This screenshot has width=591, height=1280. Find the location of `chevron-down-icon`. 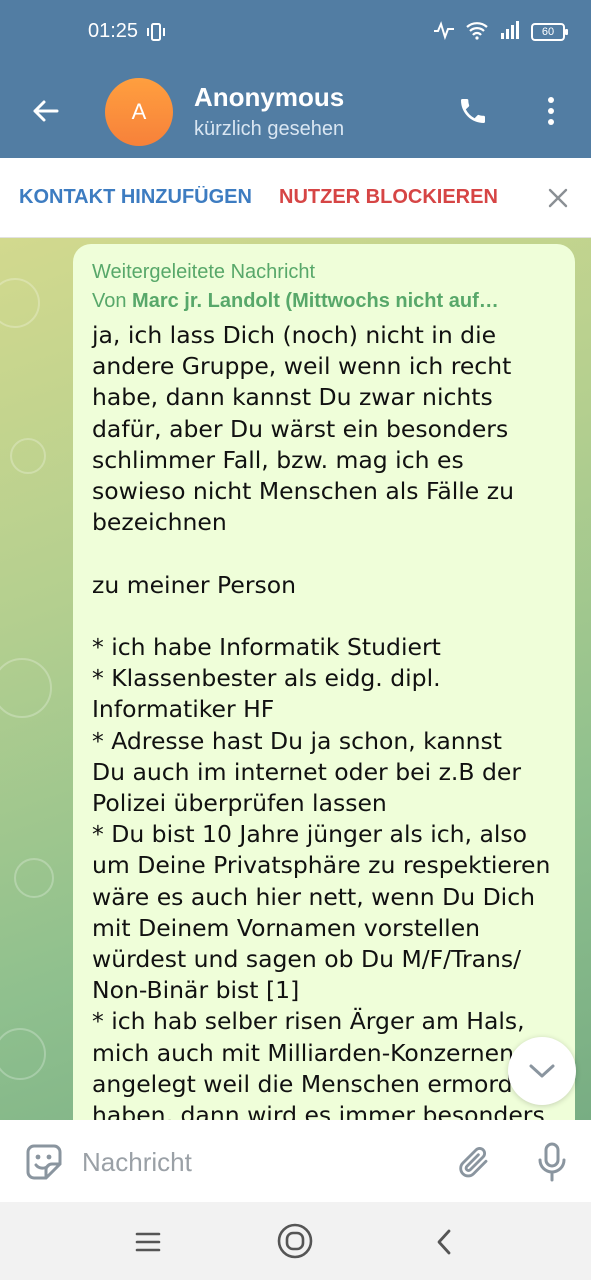

chevron-down-icon is located at coordinates (542, 1071).